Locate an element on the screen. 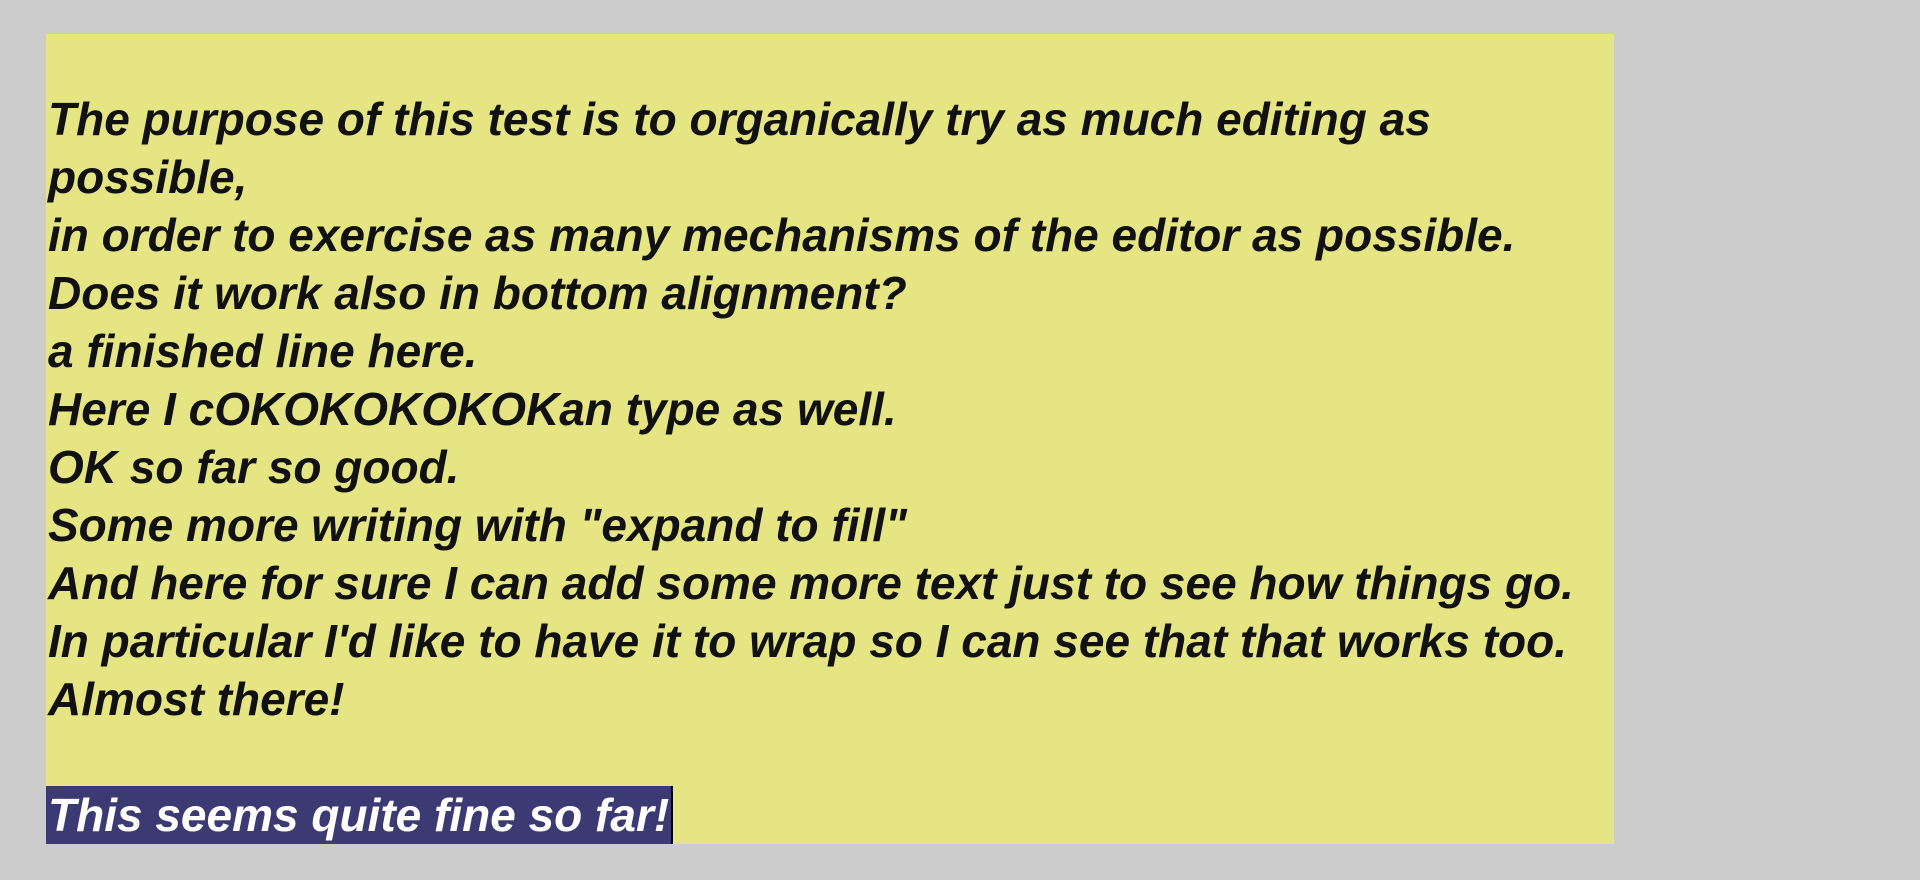 This screenshot has height=880, width=1920. selected-line: This seems quite fine so far! is located at coordinates (830, 815).